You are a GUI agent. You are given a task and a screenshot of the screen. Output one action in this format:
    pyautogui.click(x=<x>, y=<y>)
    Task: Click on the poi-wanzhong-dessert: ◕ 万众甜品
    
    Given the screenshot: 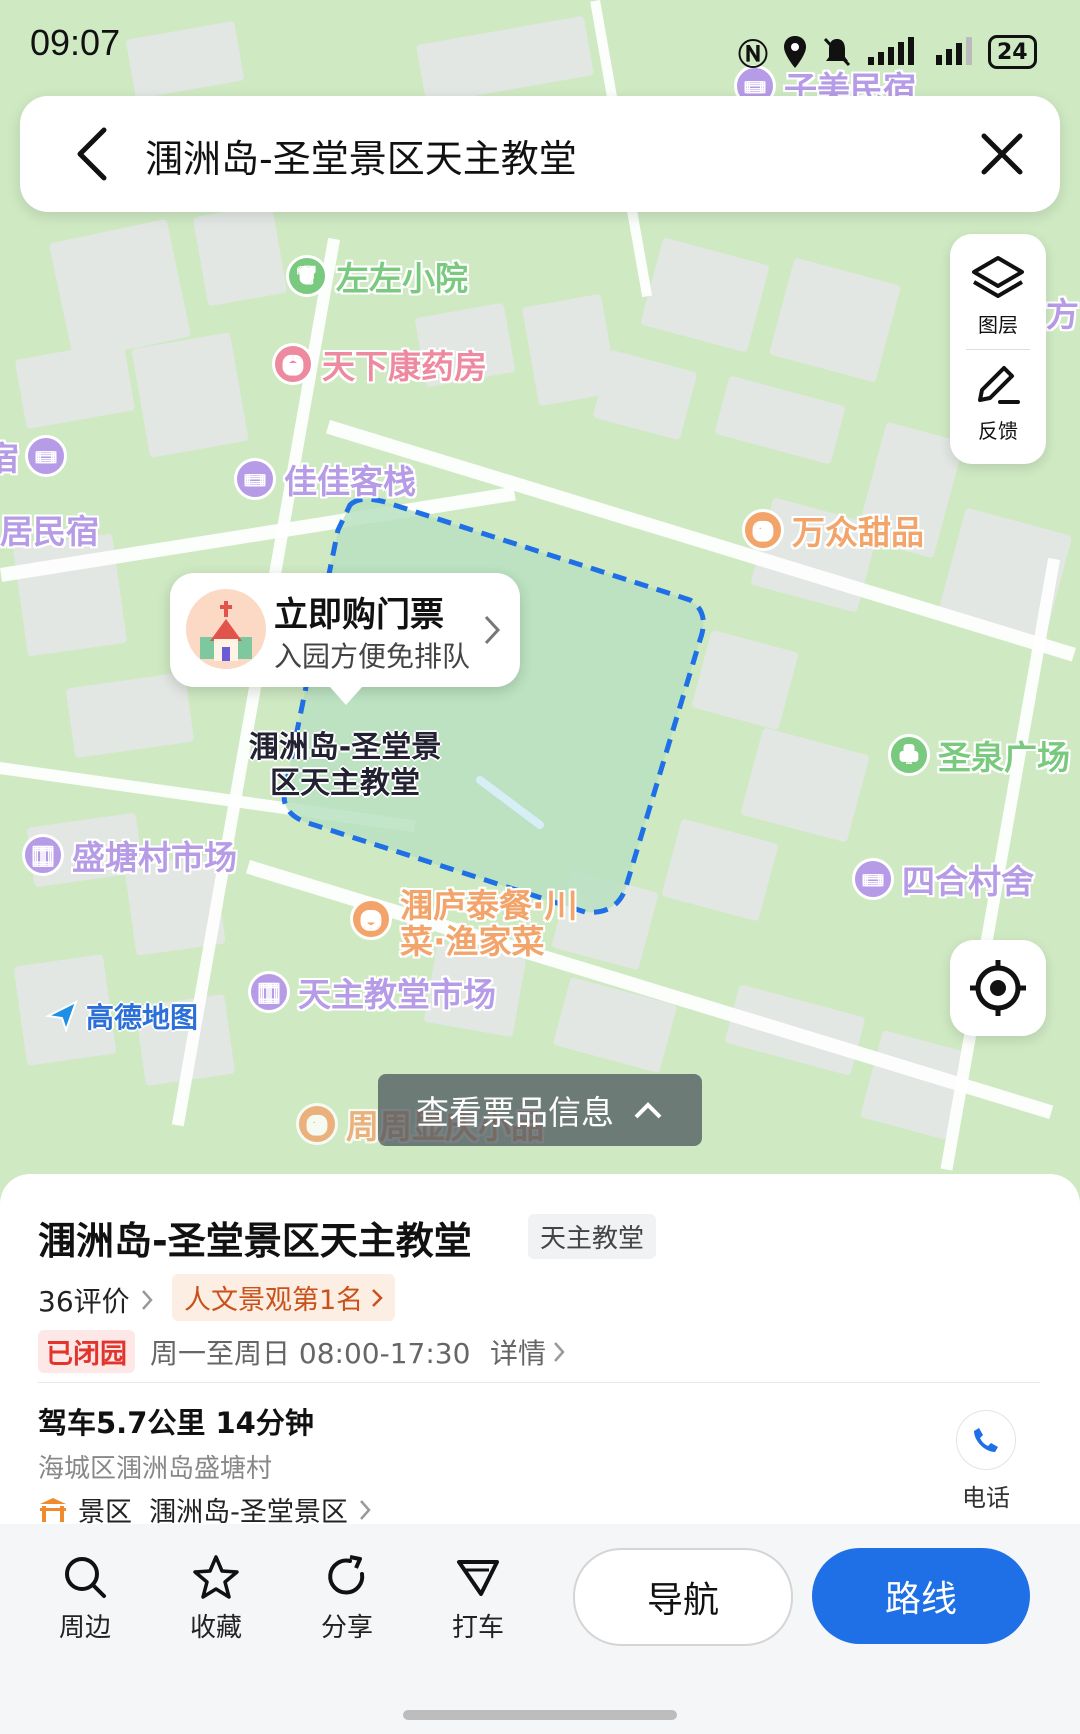 What is the action you would take?
    pyautogui.click(x=833, y=530)
    